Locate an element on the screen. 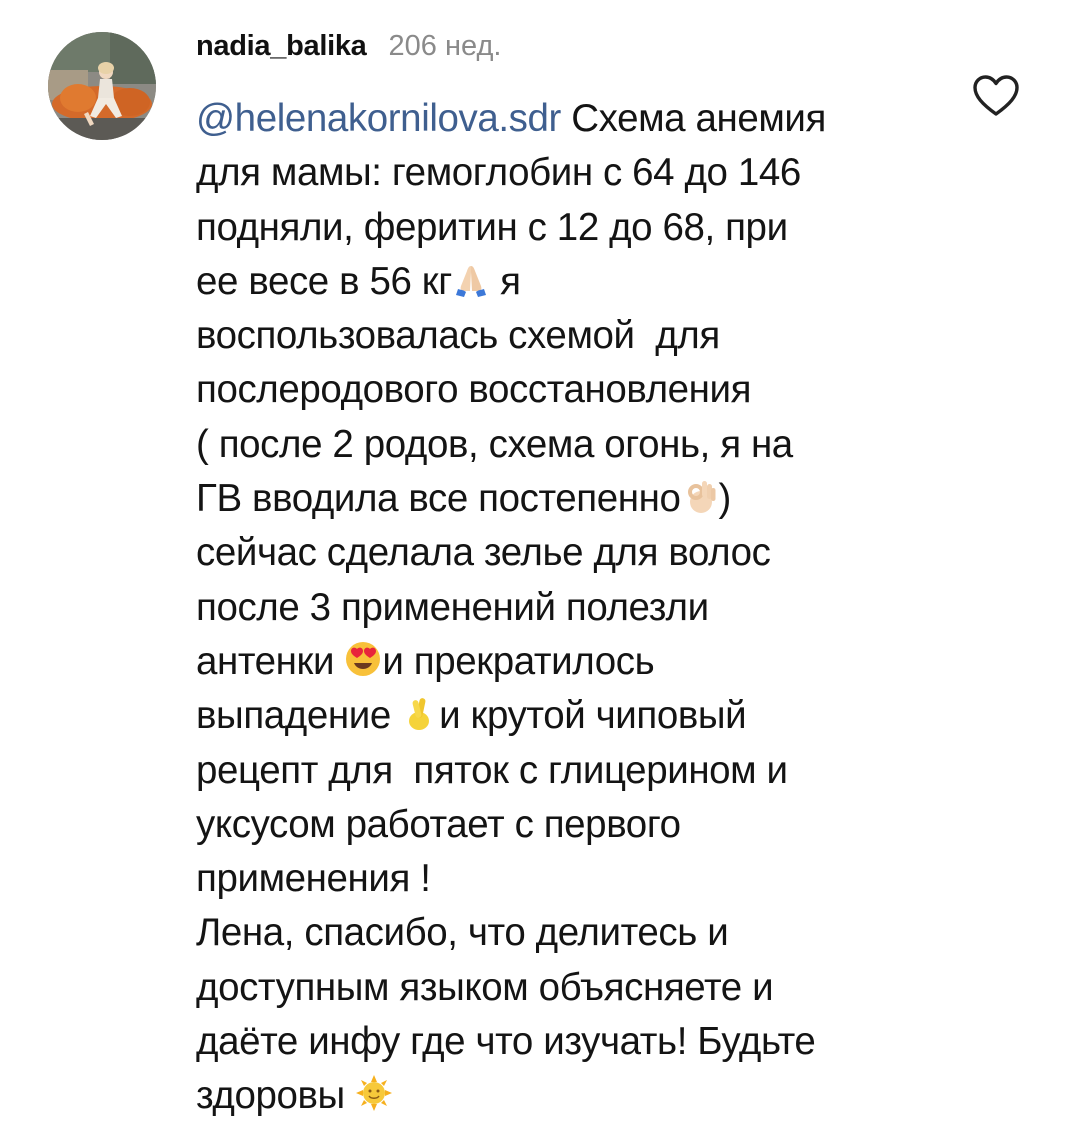 Image resolution: width=1079 pixels, height=1124 pixels. comment-line: ГВ вводила все постепенно ) is located at coordinates (561, 499).